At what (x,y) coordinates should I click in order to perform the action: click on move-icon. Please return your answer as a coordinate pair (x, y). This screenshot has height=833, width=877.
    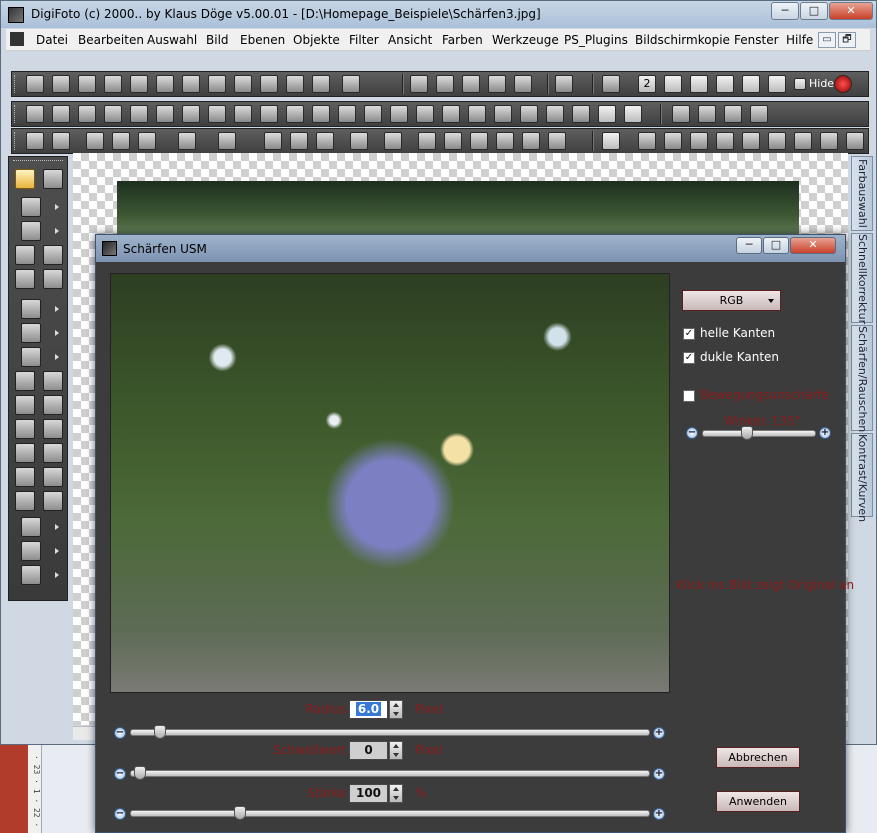
    Looking at the image, I should click on (325, 141).